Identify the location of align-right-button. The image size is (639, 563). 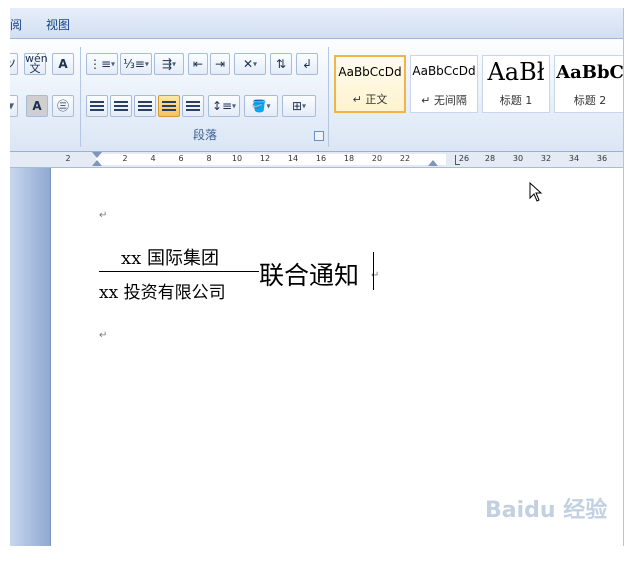
(145, 106).